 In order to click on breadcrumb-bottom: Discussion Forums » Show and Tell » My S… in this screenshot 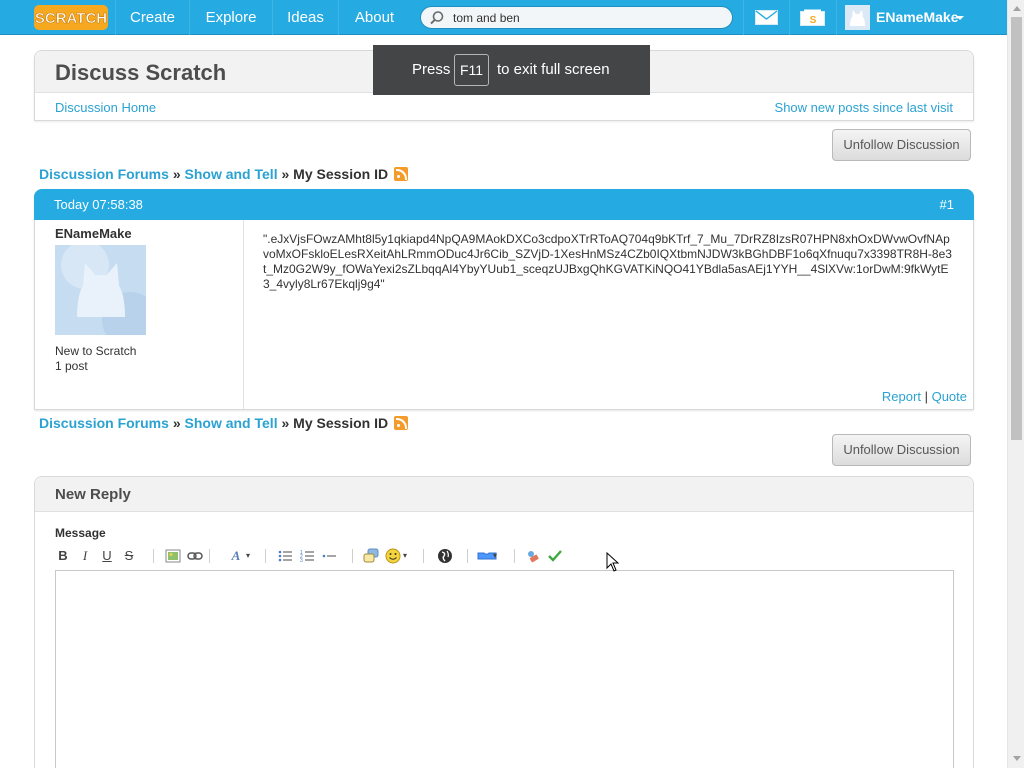, I will do `click(223, 423)`.